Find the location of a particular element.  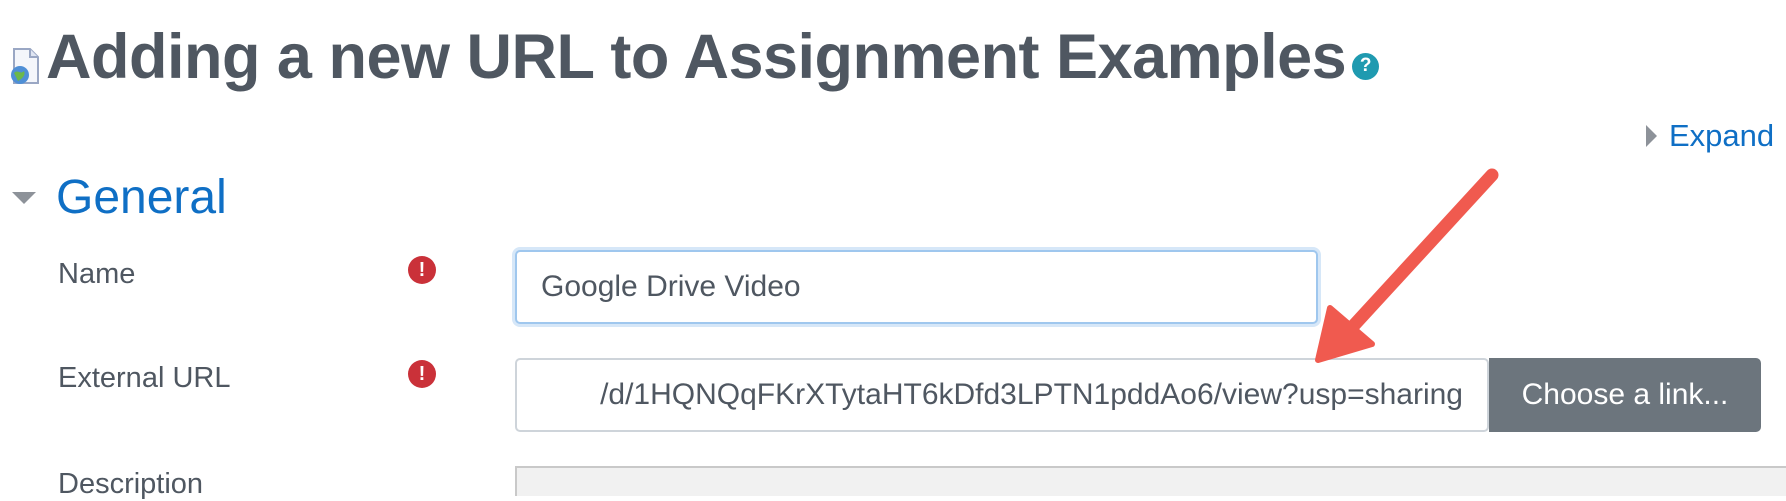

page-title: Adding a new URL to Assignment Examples is located at coordinates (696, 57).